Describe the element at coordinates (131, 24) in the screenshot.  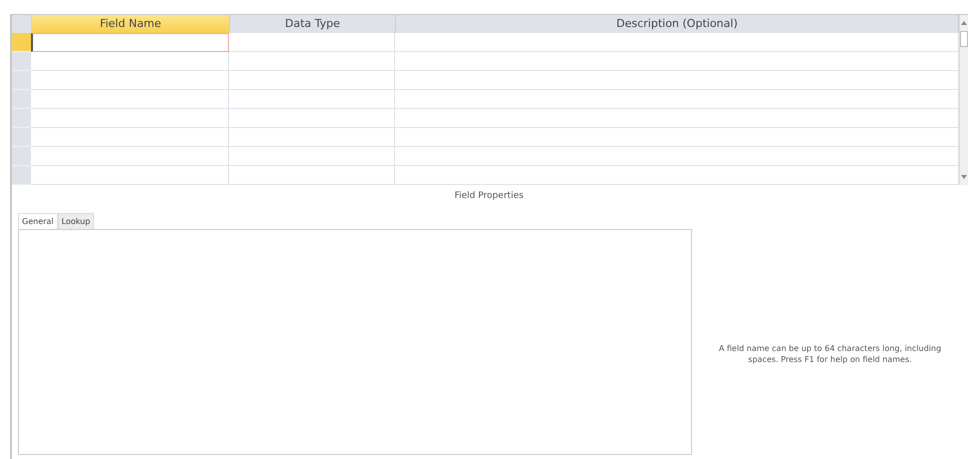
I see `column-header: Field Name` at that location.